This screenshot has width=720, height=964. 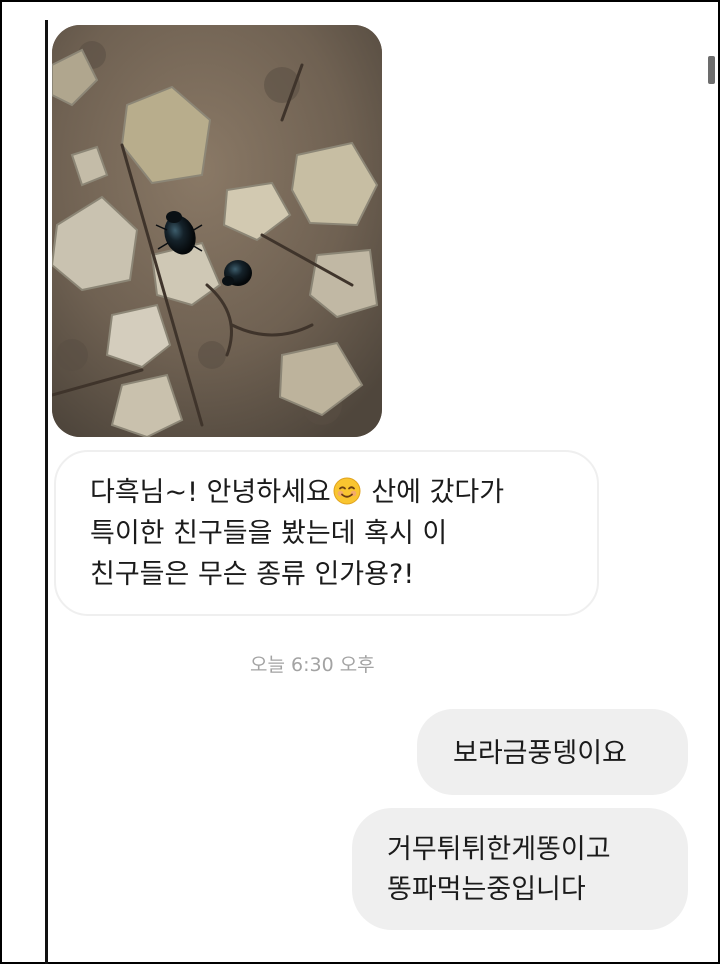 What do you see at coordinates (269, 533) in the screenshot?
I see `incoming-message-line-2: 특이한 친구들을 봤는데 혹시 이` at bounding box center [269, 533].